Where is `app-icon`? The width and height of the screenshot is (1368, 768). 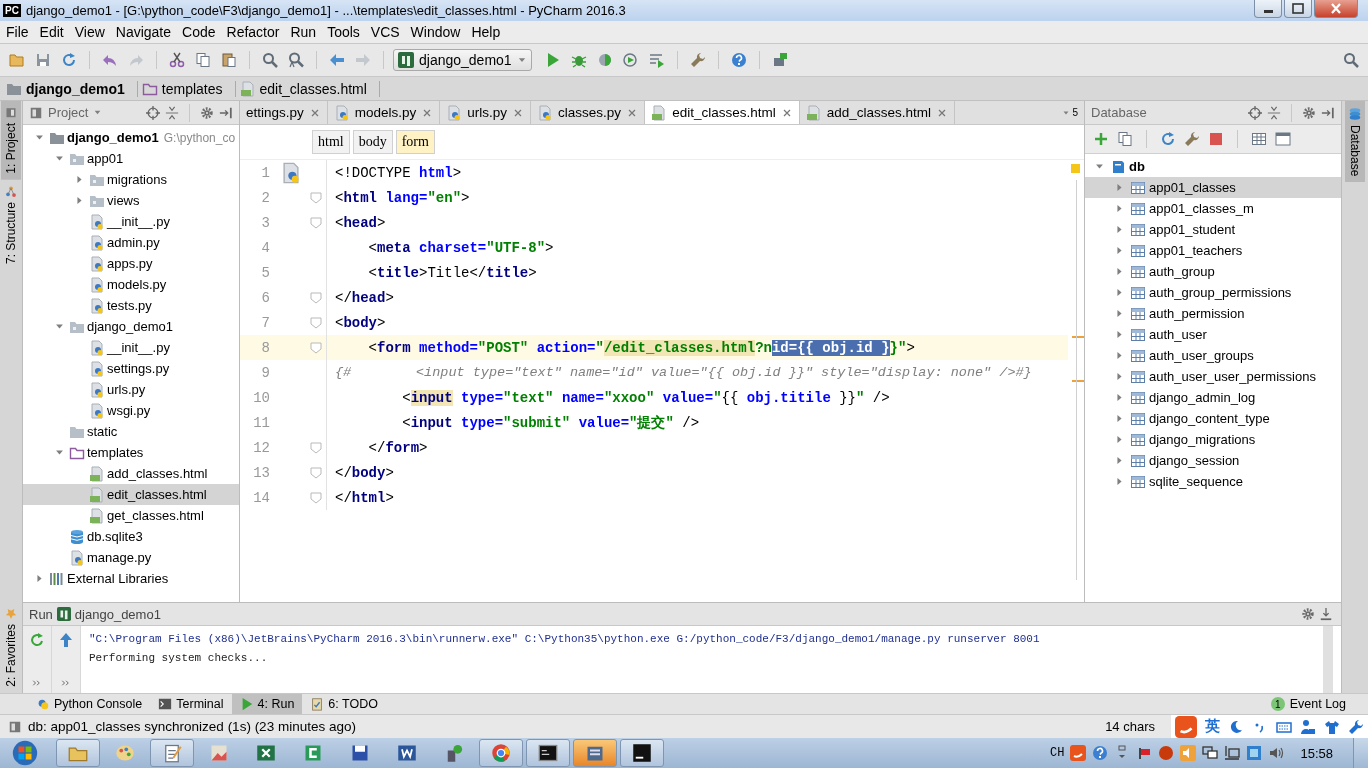 app-icon is located at coordinates (1254, 753).